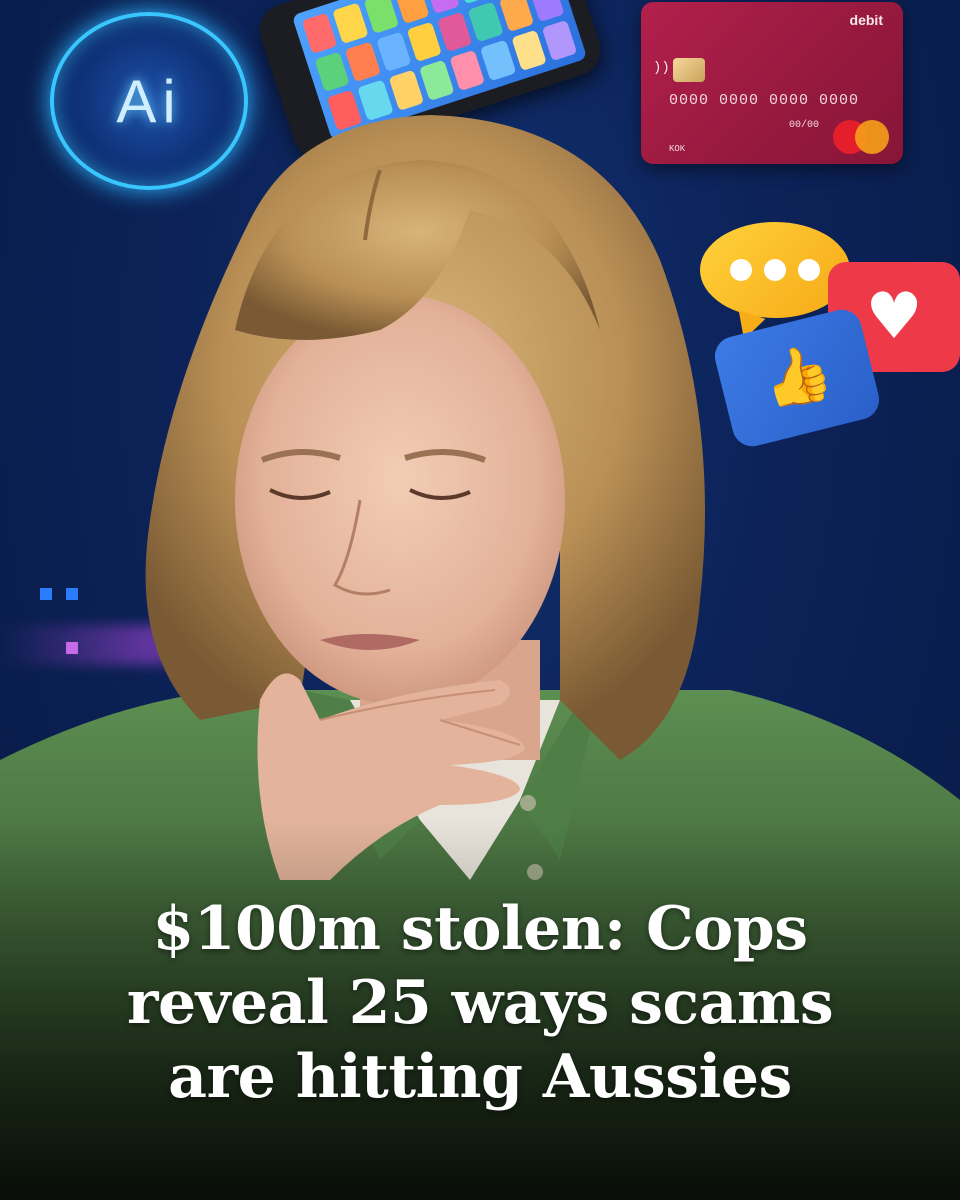 Image resolution: width=960 pixels, height=1200 pixels. I want to click on headline-line: are hitting Aussies, so click(480, 1077).